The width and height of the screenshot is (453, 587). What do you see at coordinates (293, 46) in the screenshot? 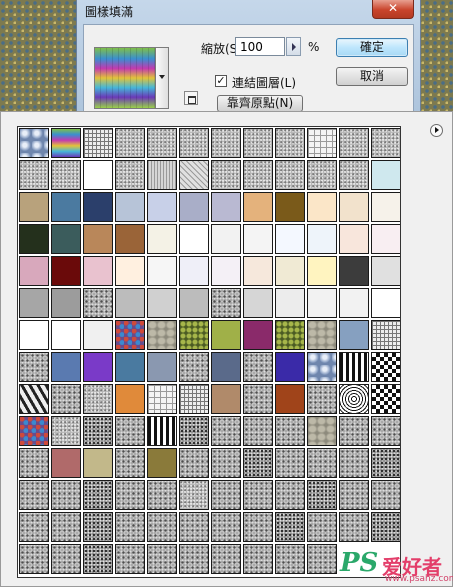
I see `scale-slider-button` at bounding box center [293, 46].